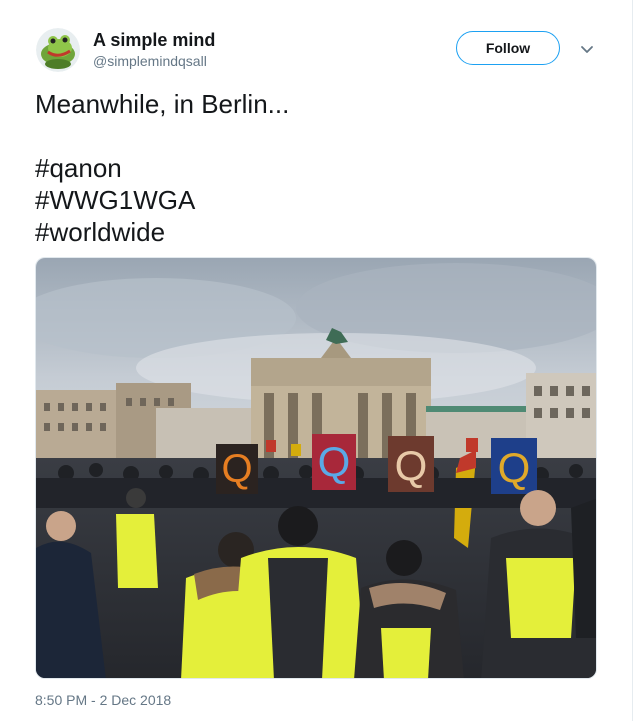  Describe the element at coordinates (315, 232) in the screenshot. I see `hashtag-link: #worldwide` at that location.